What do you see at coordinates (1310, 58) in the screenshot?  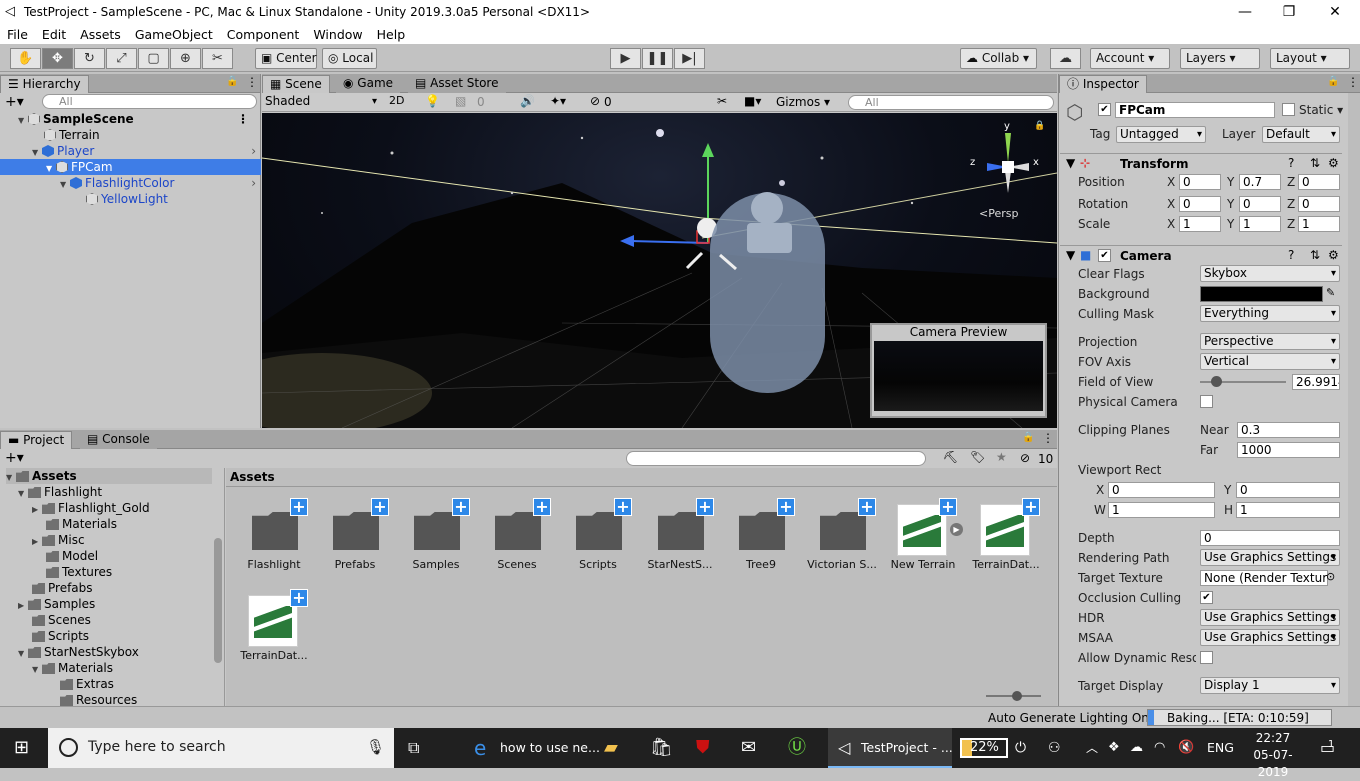 I see `layout-dropdown: Layout ▾` at bounding box center [1310, 58].